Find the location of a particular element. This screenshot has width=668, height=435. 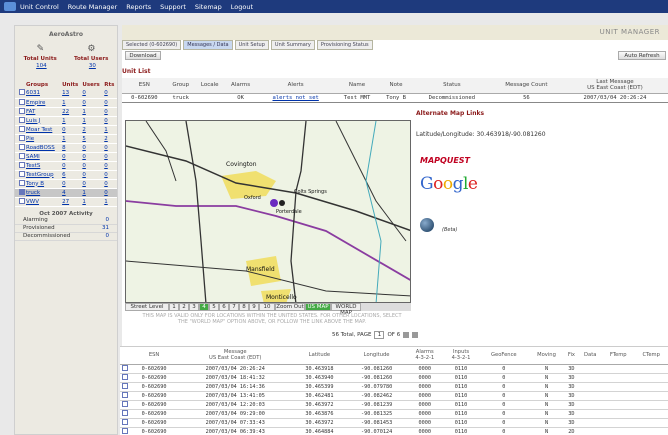

activity-value: 0 is located at coordinates (108, 236).